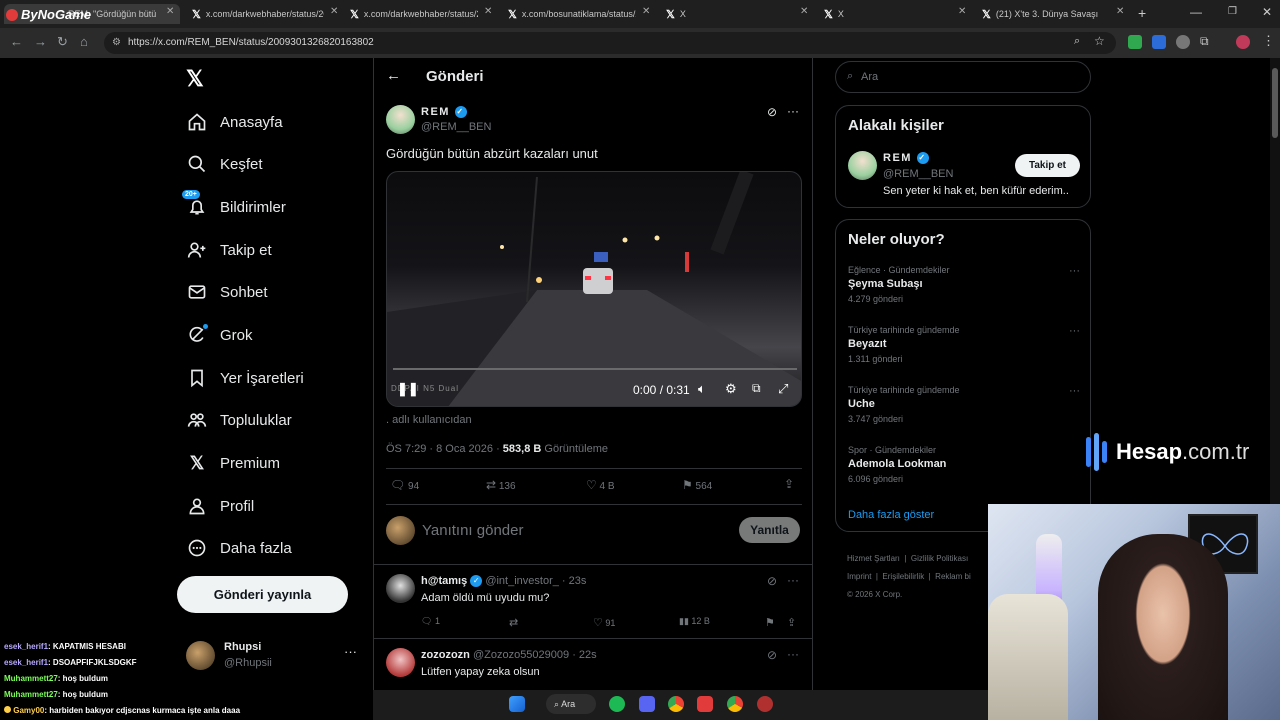  I want to click on follow-button: Takip et, so click(1047, 165).